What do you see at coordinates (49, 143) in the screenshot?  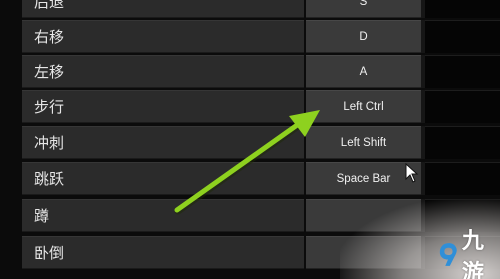 I see `action-label: 冲刺` at bounding box center [49, 143].